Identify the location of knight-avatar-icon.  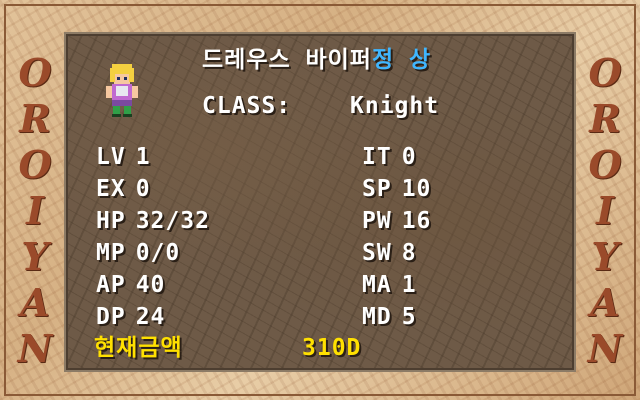
(122, 90).